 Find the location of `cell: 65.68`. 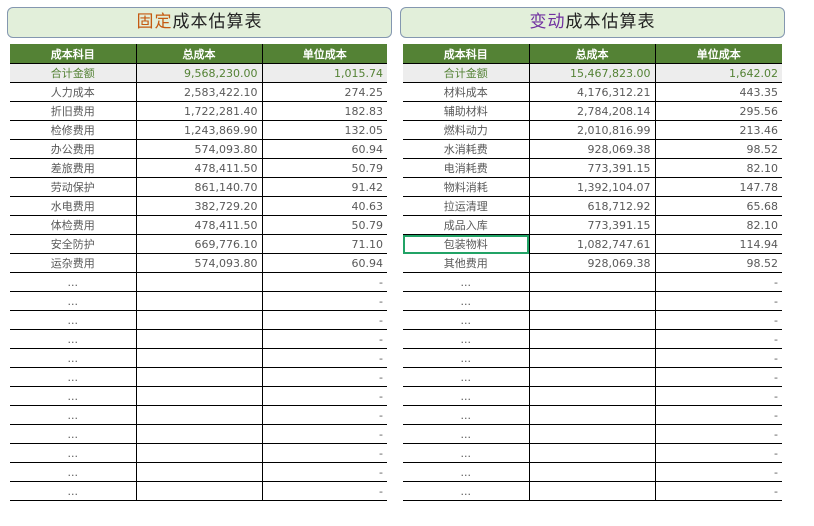

cell: 65.68 is located at coordinates (718, 206).